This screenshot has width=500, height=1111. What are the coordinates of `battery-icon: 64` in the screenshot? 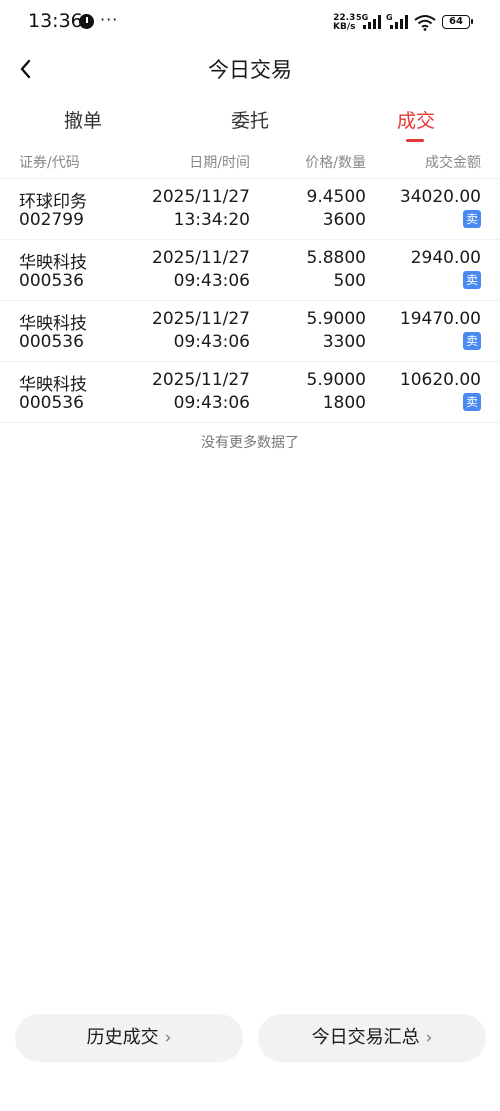 It's located at (457, 22).